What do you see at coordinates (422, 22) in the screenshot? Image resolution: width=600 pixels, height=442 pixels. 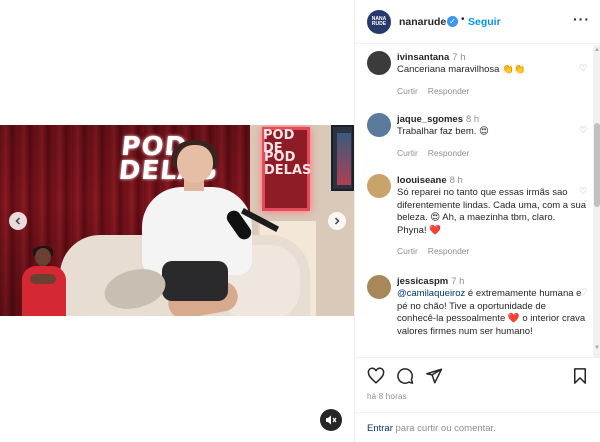 I see `author-username: nanarude` at bounding box center [422, 22].